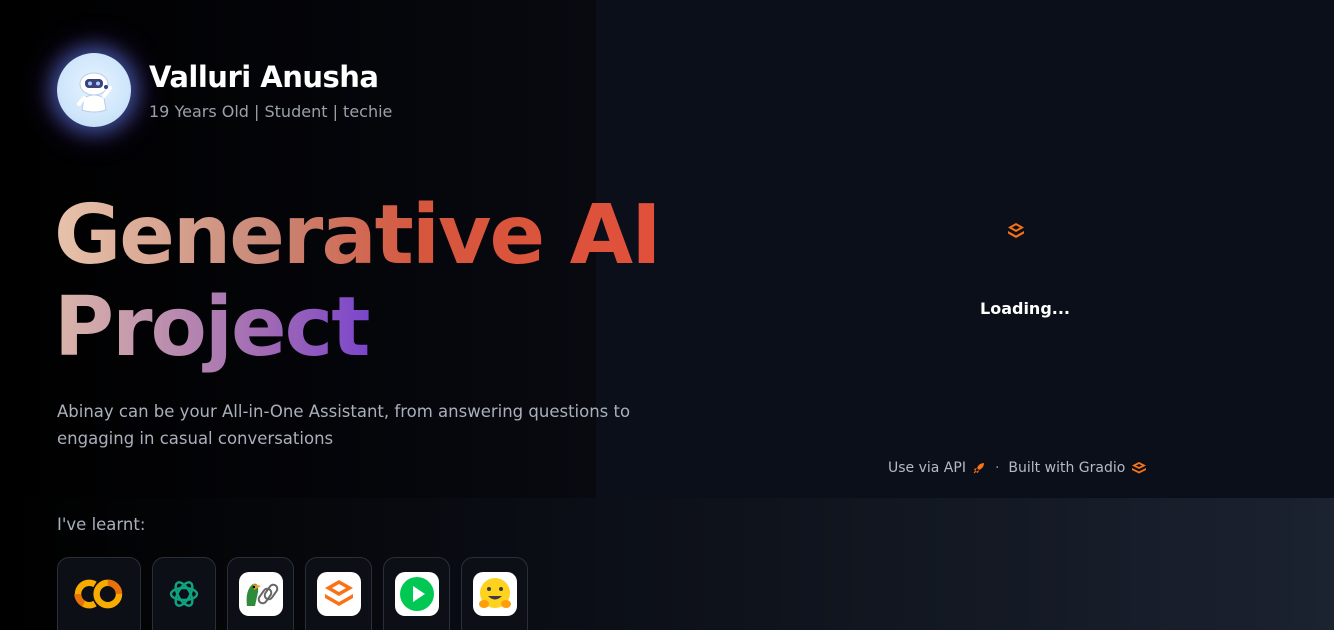  I want to click on tools-list, so click(298, 593).